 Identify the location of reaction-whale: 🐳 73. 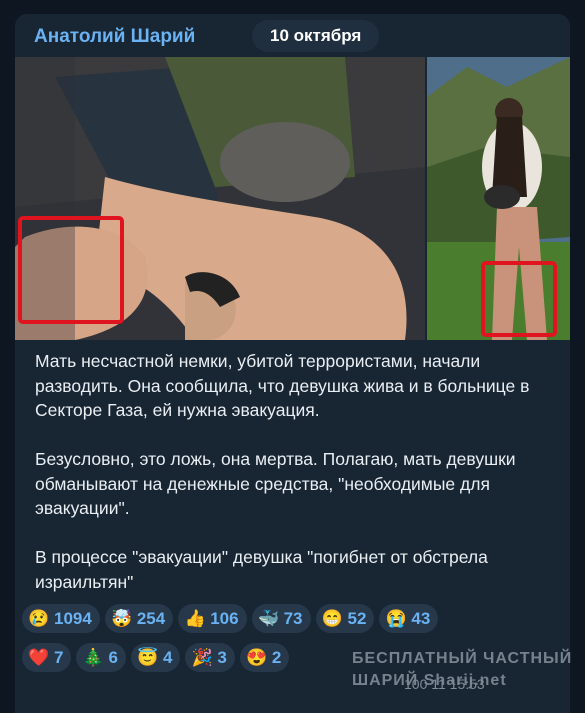
(281, 618).